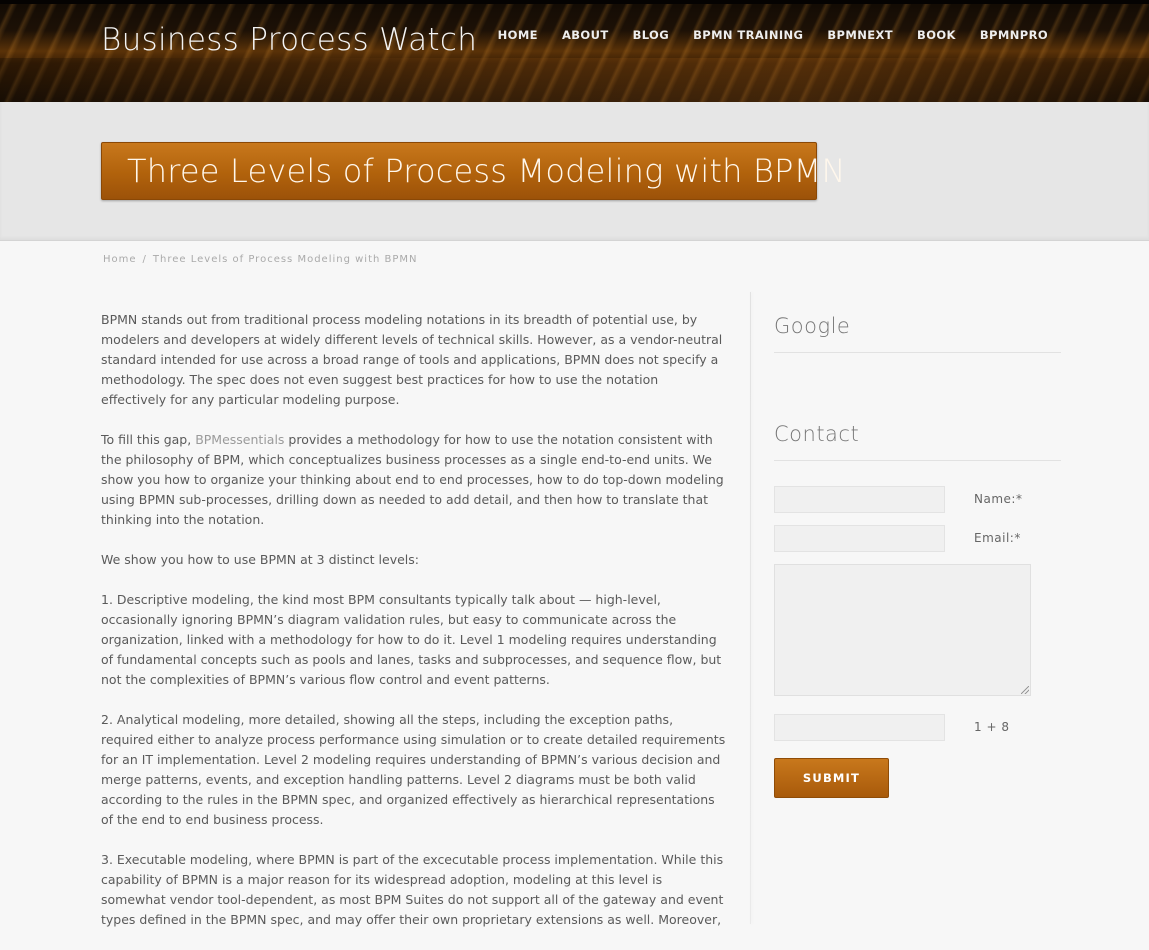 The width and height of the screenshot is (1149, 950). Describe the element at coordinates (1014, 35) in the screenshot. I see `nav-bpmnpro: BPMNPRO` at that location.